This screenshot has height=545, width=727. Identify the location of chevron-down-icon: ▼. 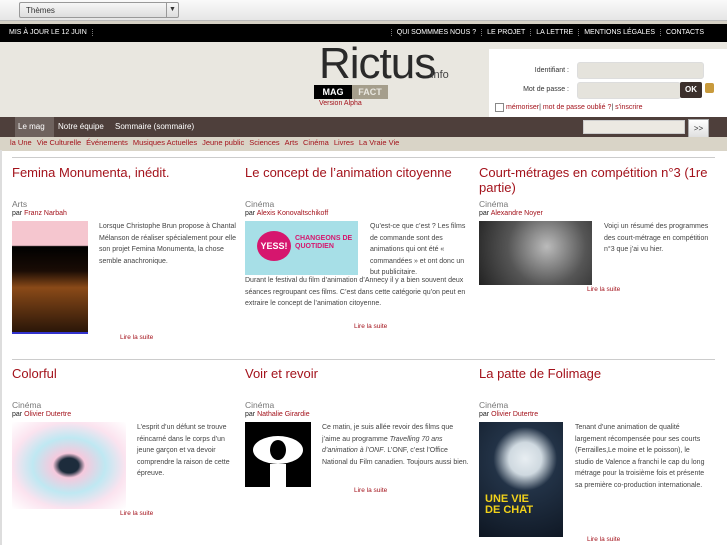
(172, 10).